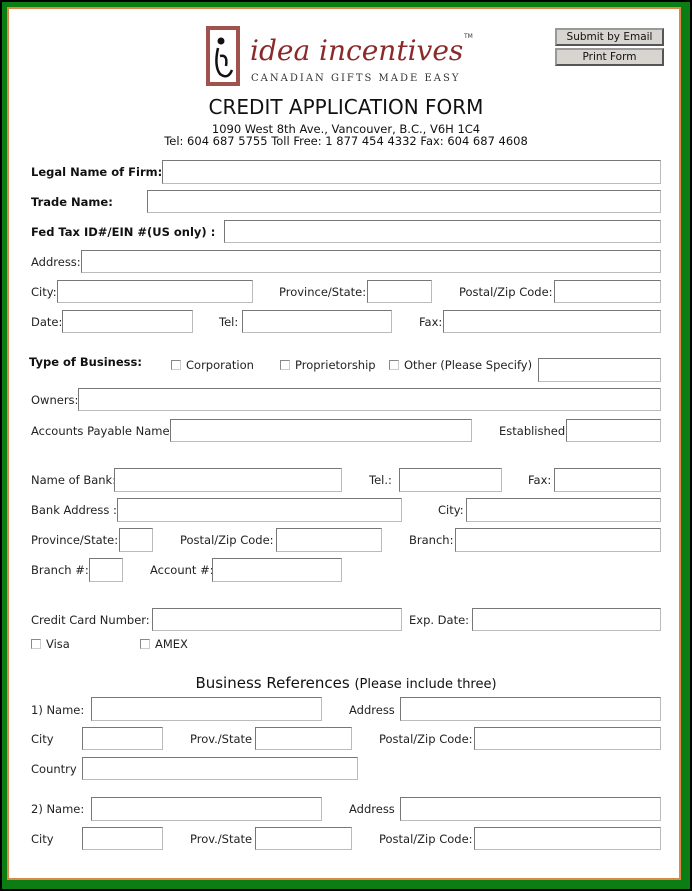 Image resolution: width=692 pixels, height=891 pixels. I want to click on bank-province-label: Province/State:, so click(75, 540).